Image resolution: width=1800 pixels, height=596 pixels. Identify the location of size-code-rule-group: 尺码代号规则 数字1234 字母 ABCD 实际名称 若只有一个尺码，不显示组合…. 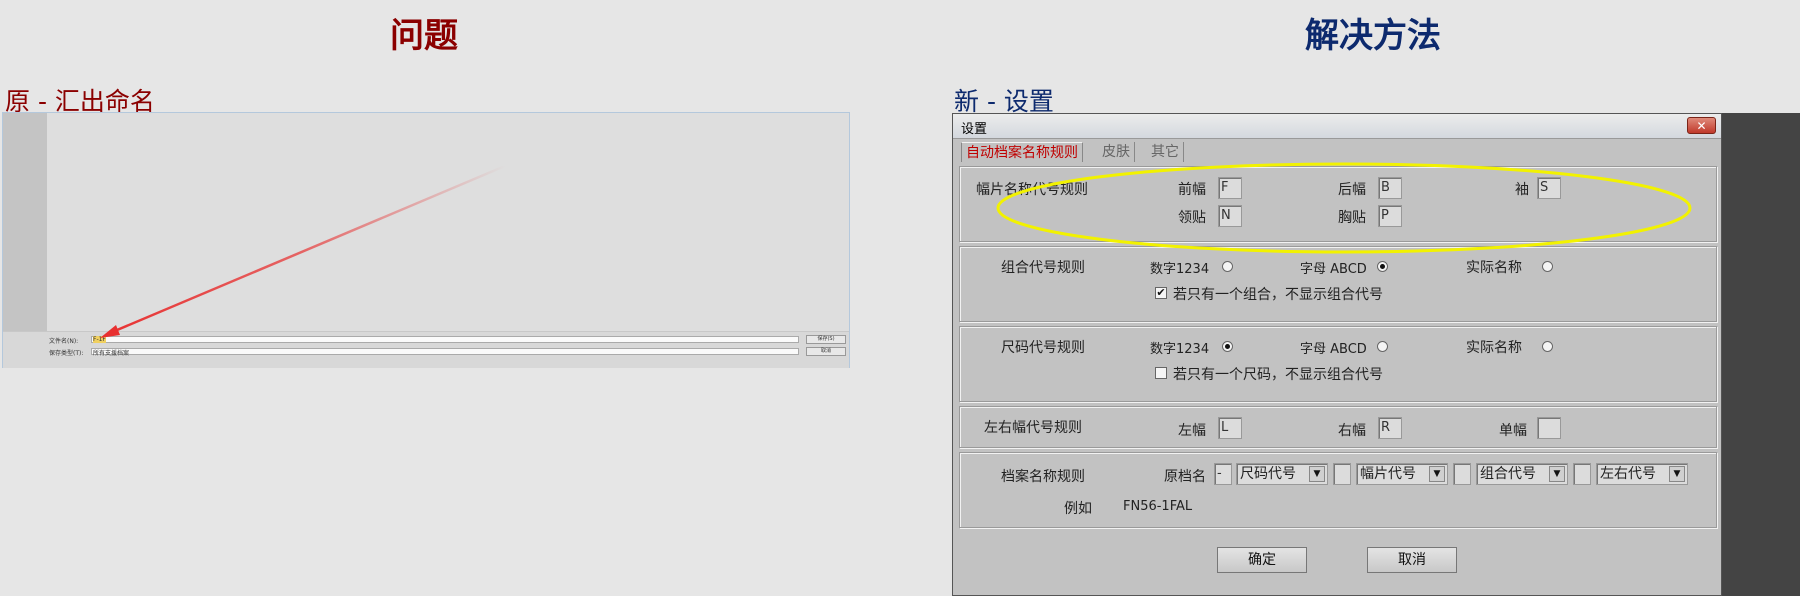
(1338, 364).